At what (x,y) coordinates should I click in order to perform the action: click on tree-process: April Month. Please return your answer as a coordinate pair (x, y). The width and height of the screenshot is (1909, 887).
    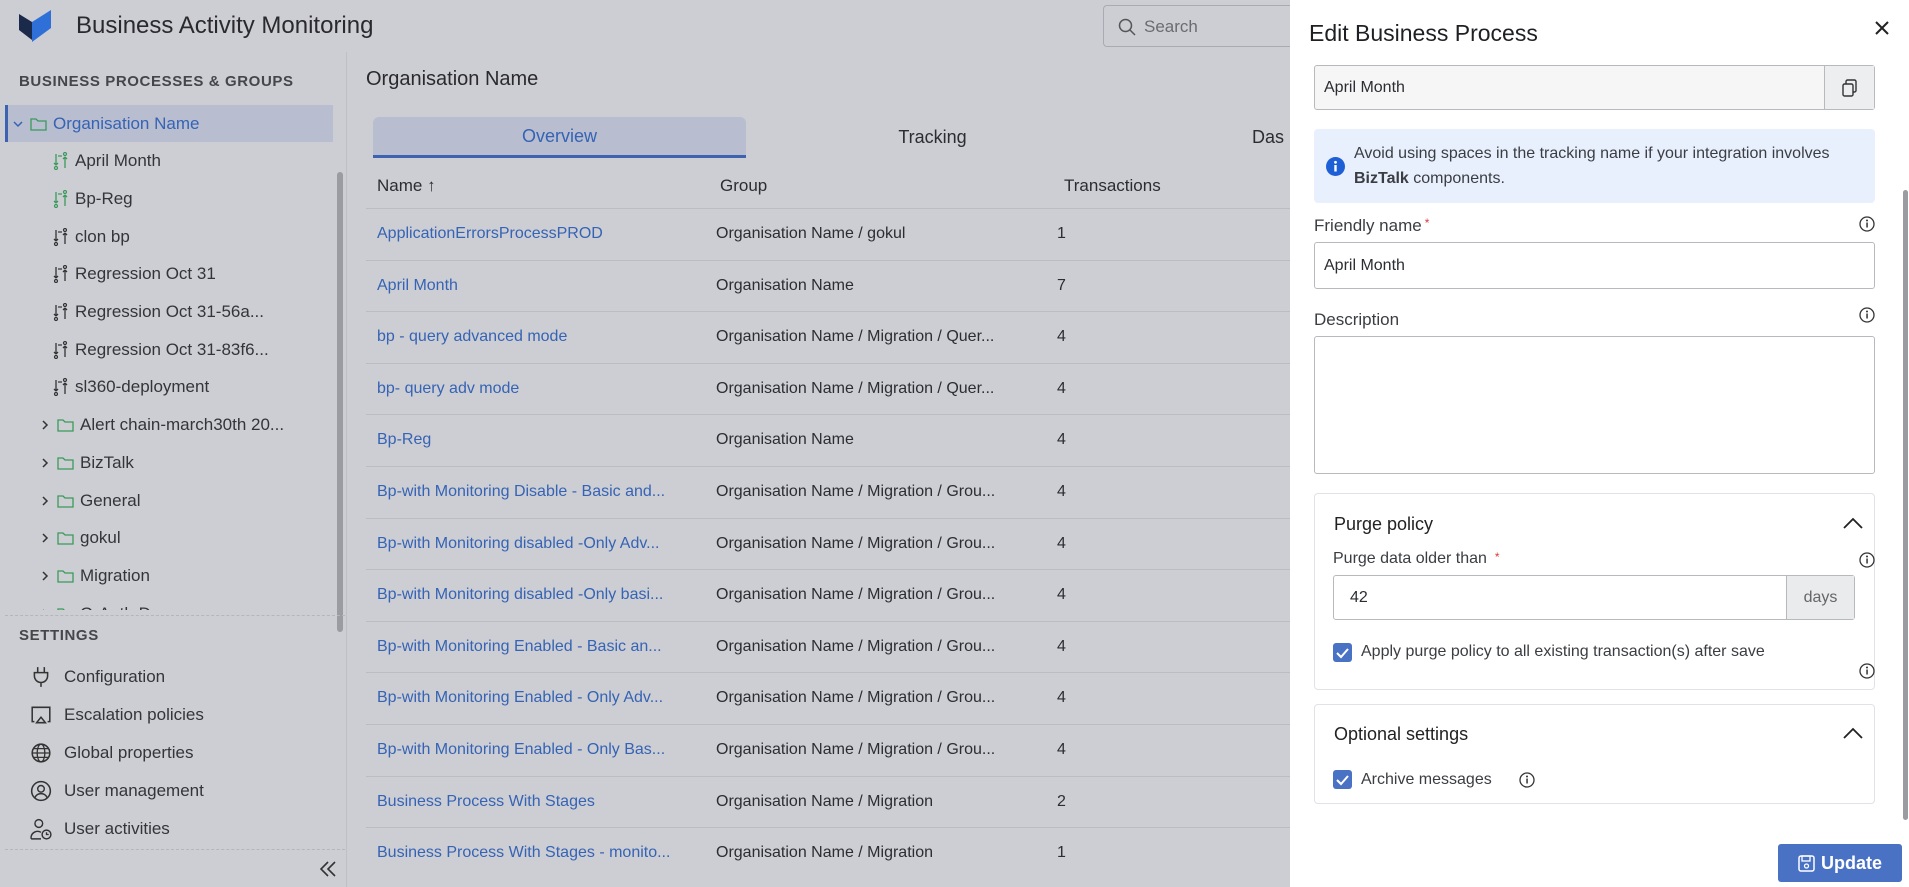
    Looking at the image, I should click on (169, 161).